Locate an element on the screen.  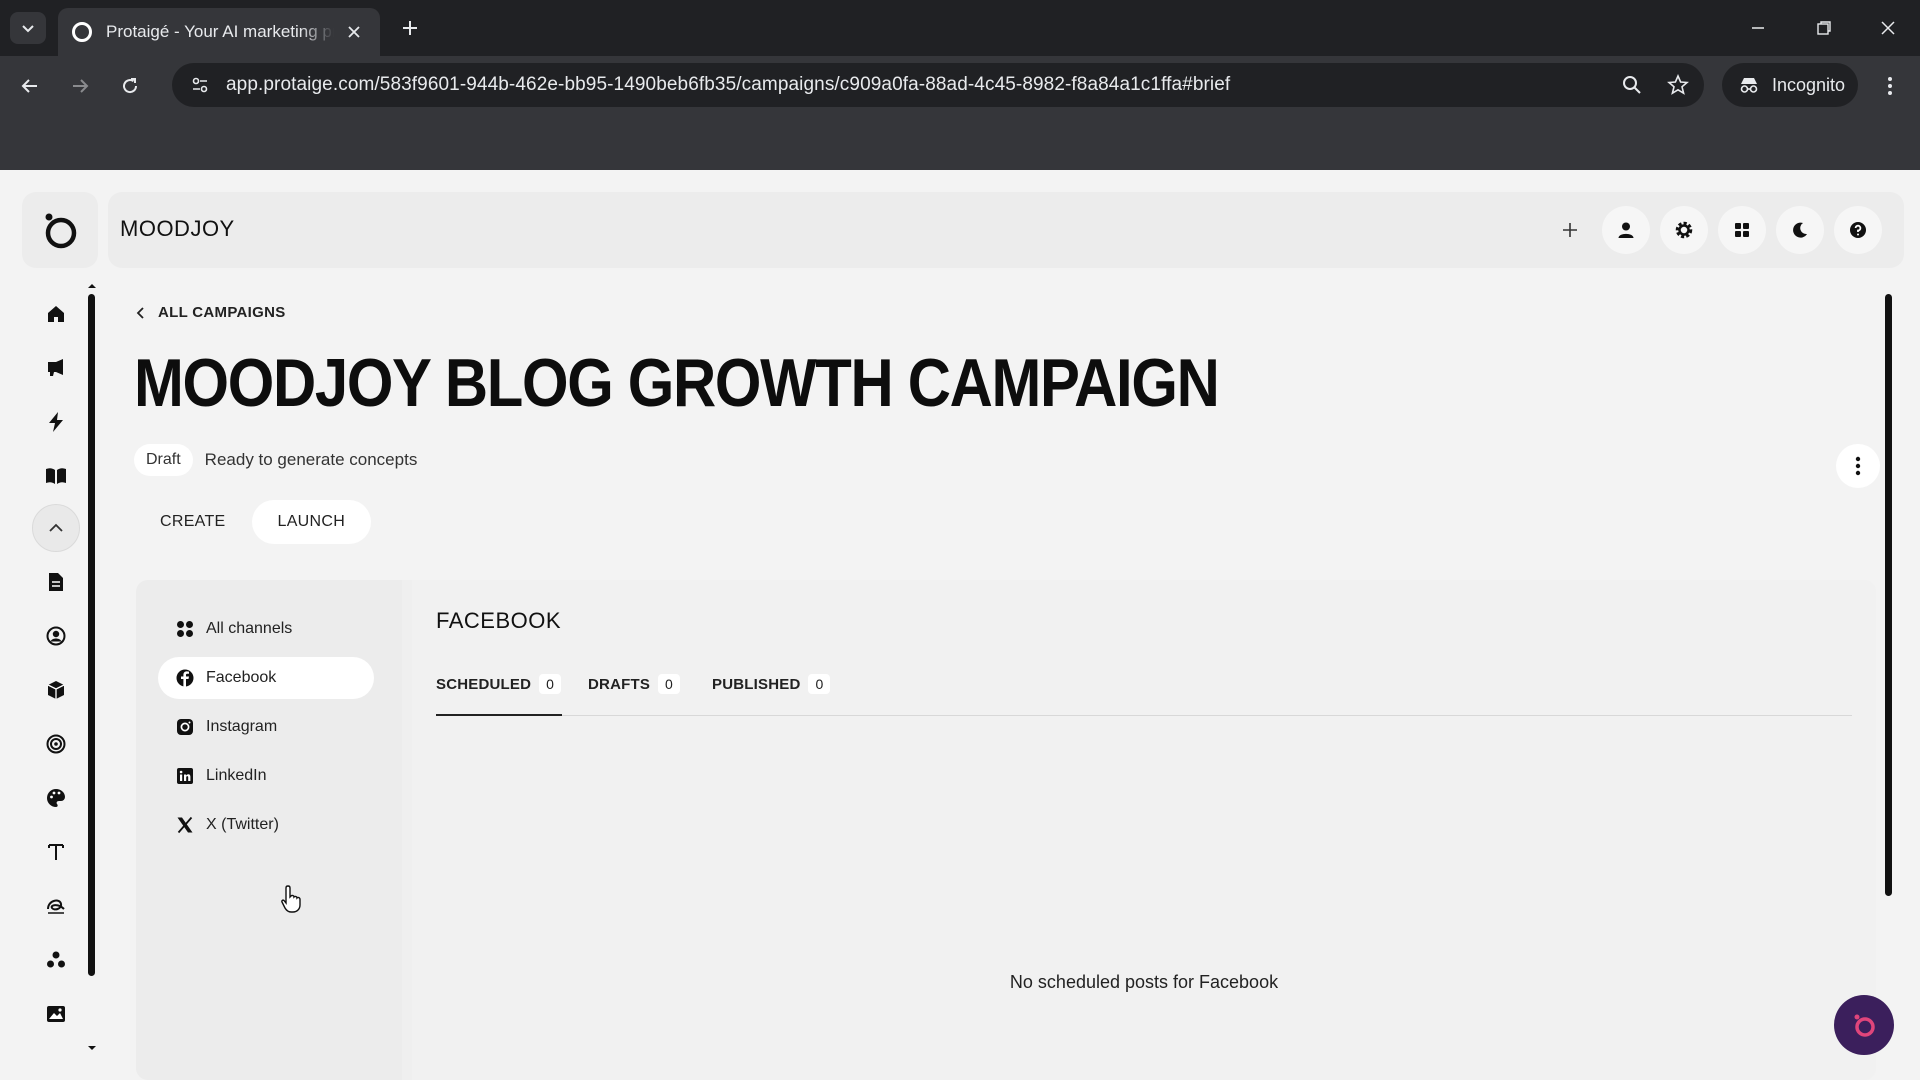
sidebar-item-documents is located at coordinates (56, 582).